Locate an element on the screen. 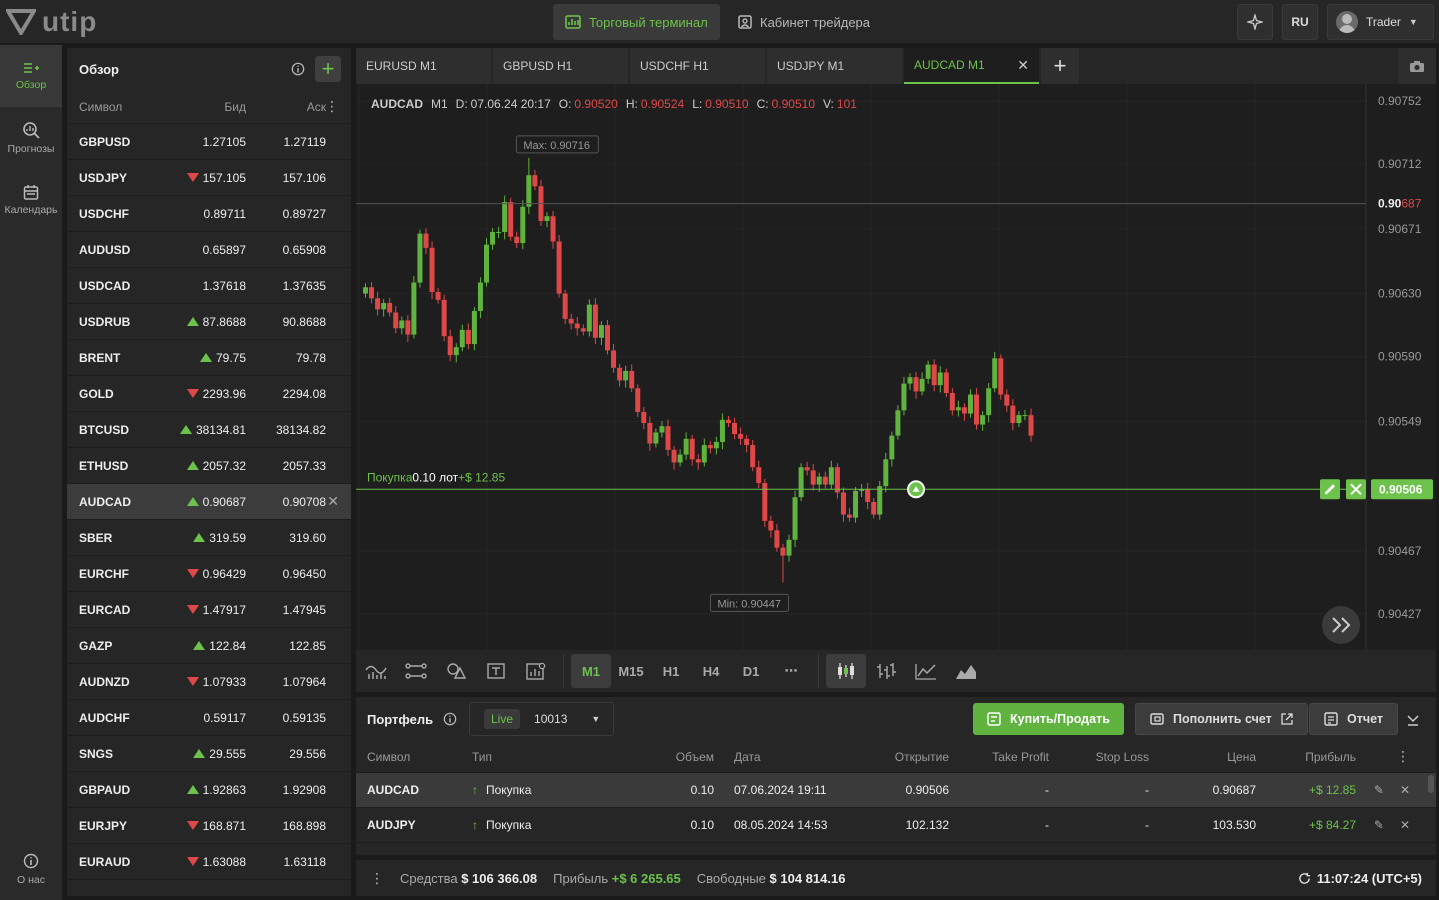 The image size is (1439, 900). timeframe-h4: H4 is located at coordinates (711, 671).